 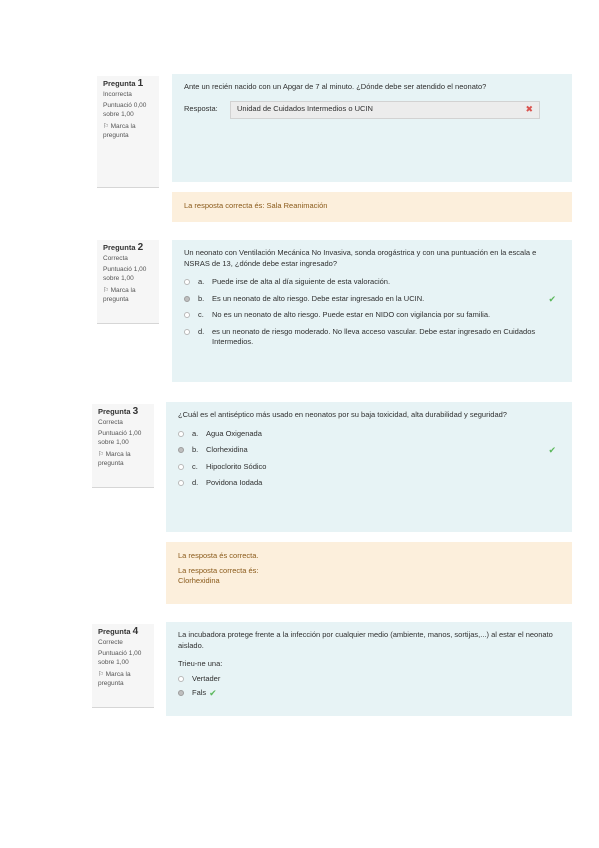 I want to click on option-text: Hipoclorito Sódico, so click(x=236, y=466).